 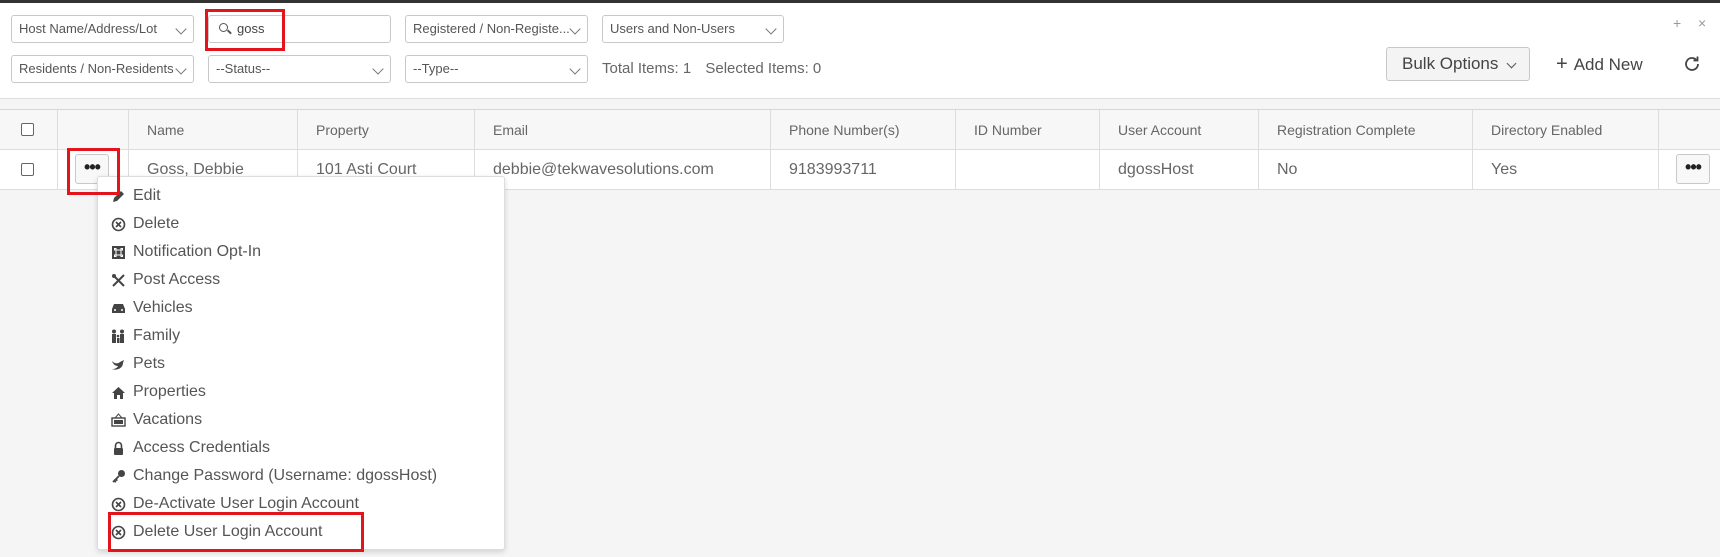 I want to click on menu-item-label: Notification Opt-In, so click(x=197, y=251).